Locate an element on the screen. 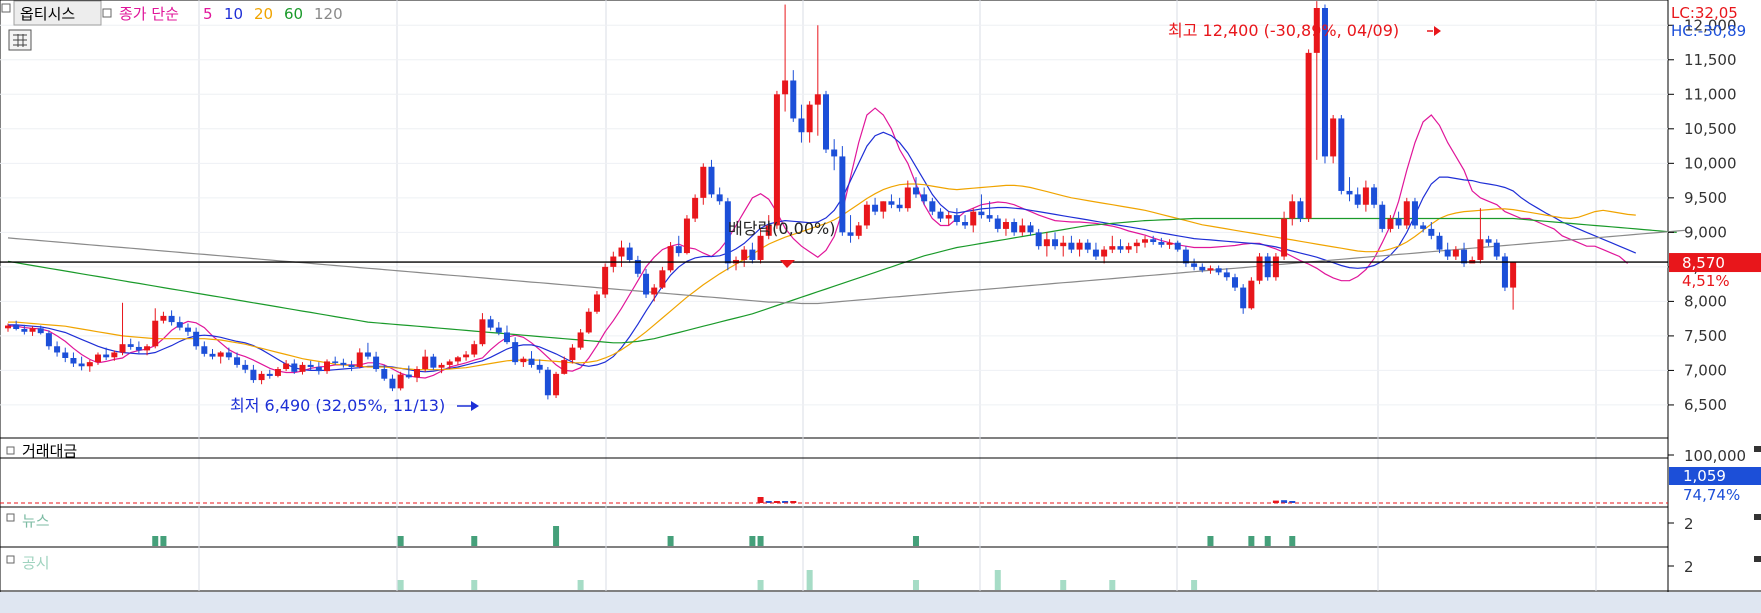 The width and height of the screenshot is (1761, 613). volume-panel-title: 거래대금 is located at coordinates (49, 451).